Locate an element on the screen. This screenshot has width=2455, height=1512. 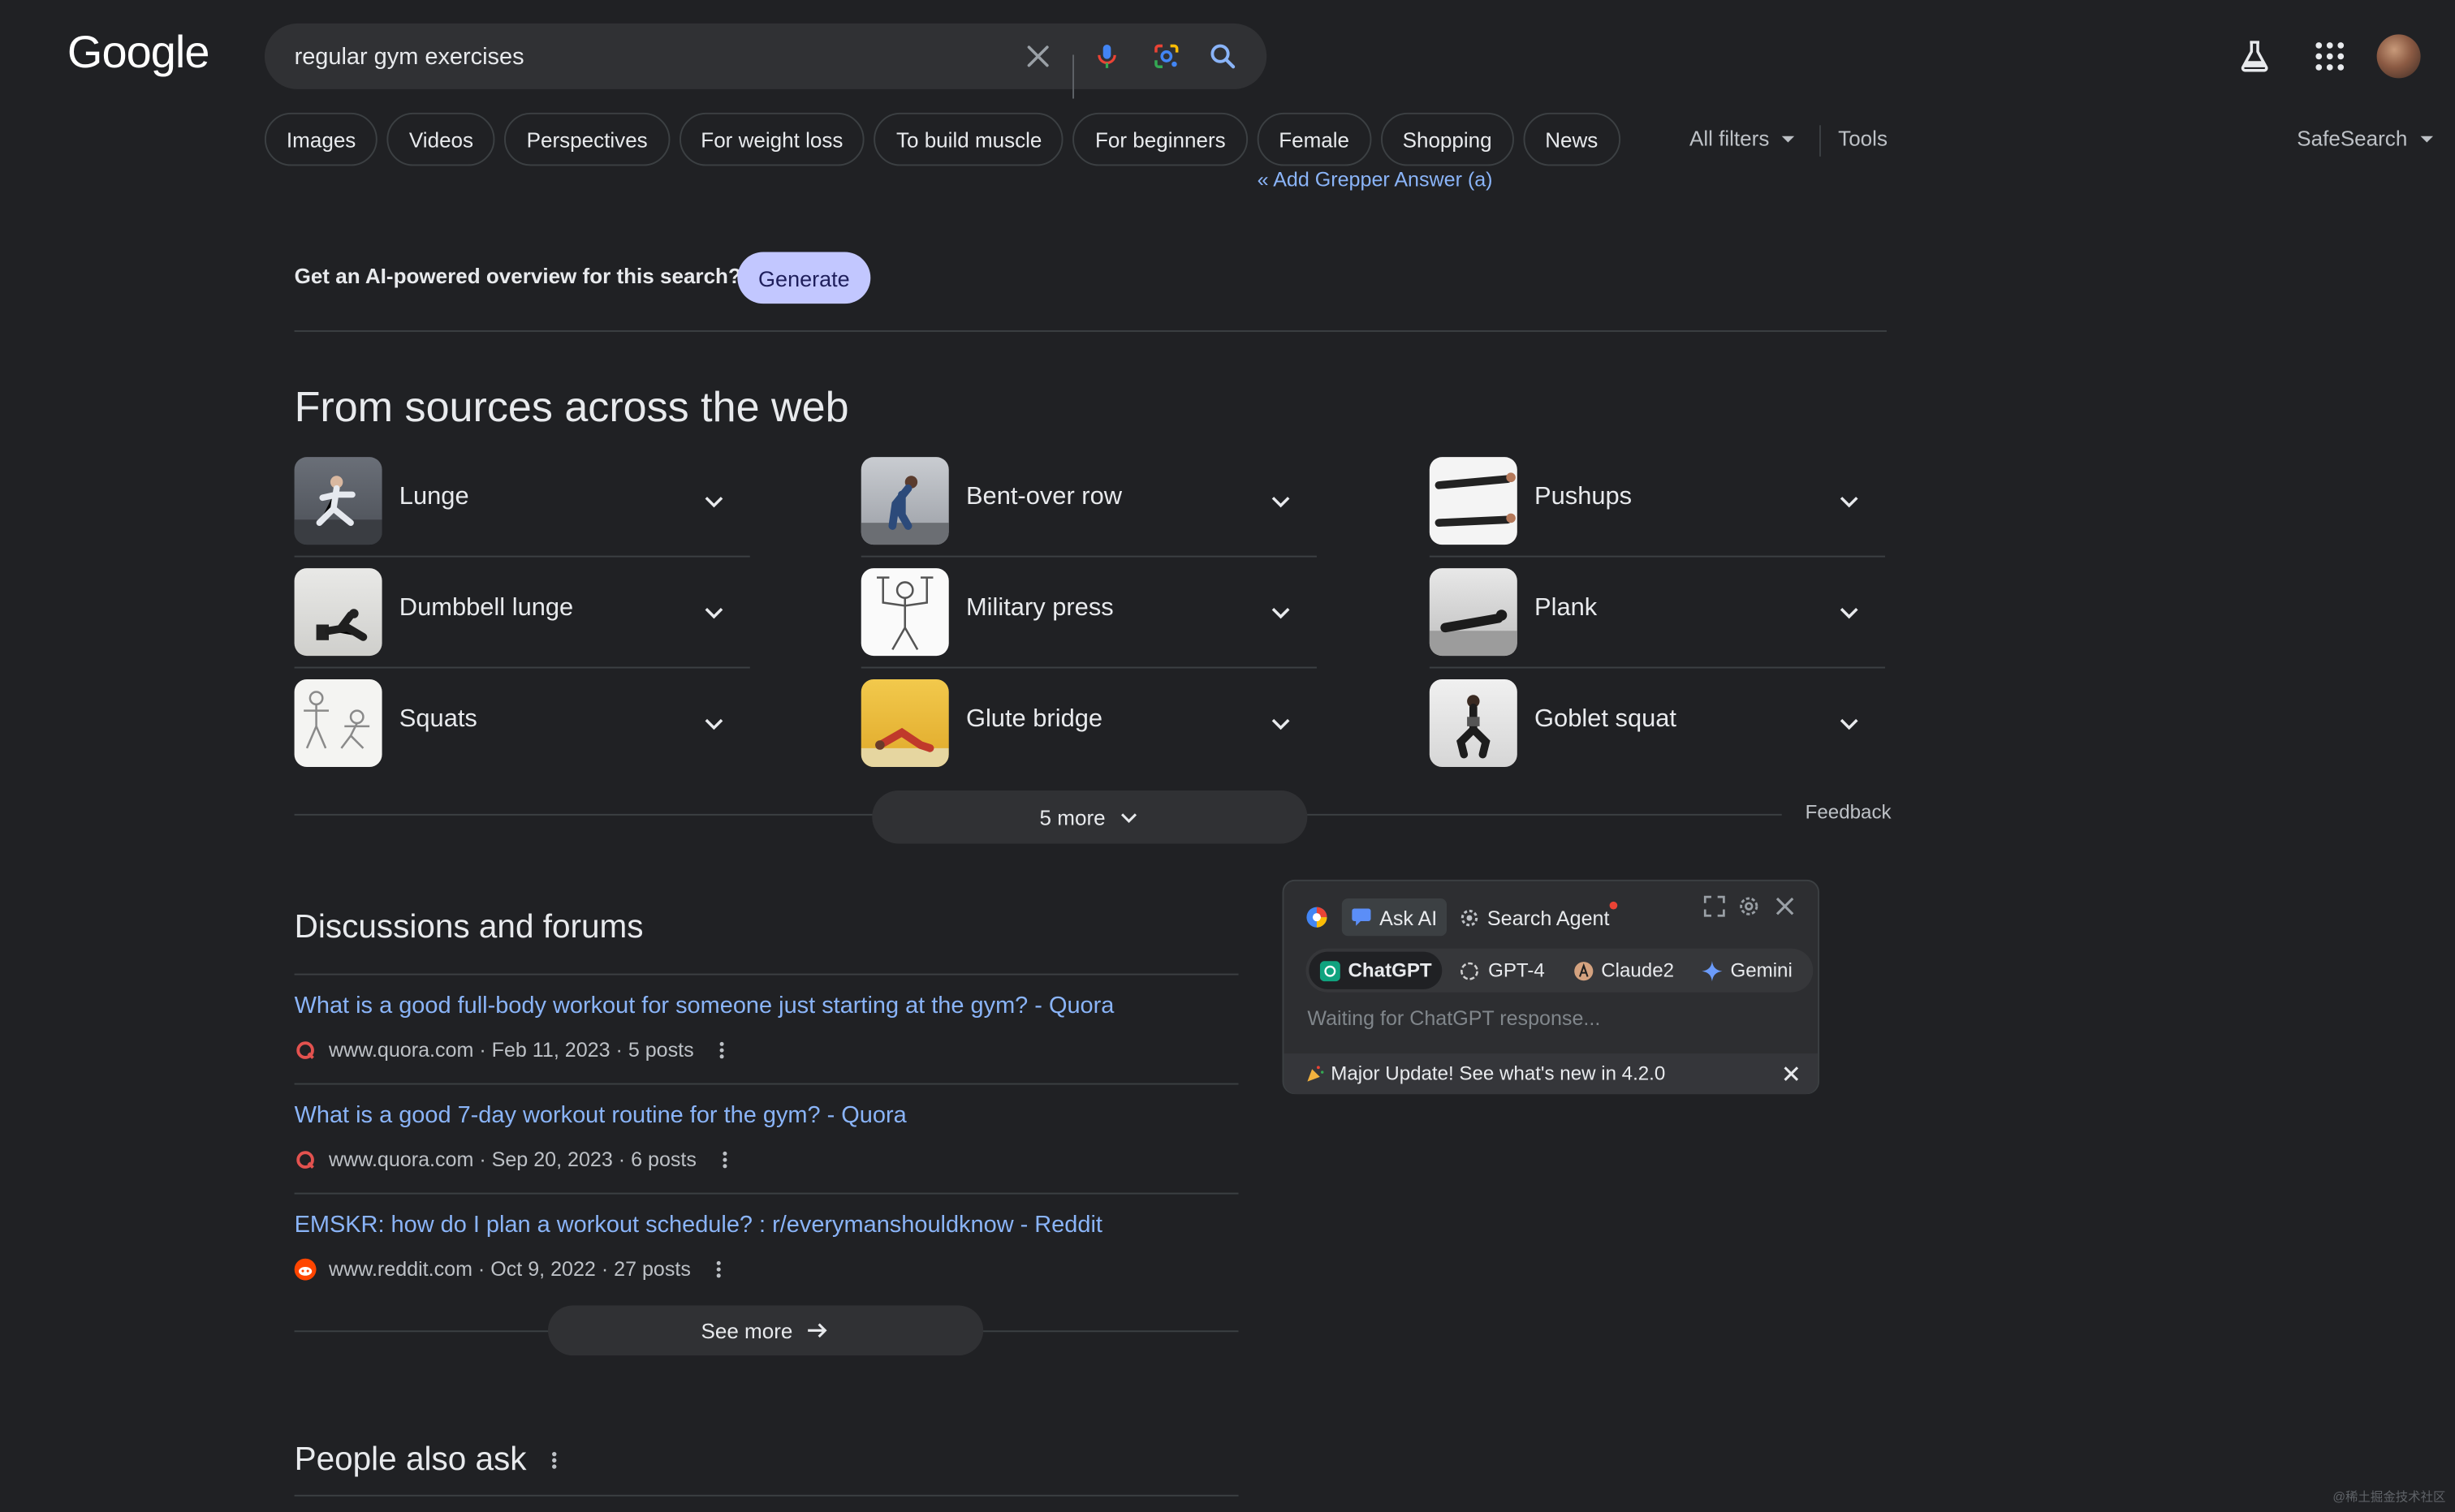
exercise-item: Lunge is located at coordinates (522, 508).